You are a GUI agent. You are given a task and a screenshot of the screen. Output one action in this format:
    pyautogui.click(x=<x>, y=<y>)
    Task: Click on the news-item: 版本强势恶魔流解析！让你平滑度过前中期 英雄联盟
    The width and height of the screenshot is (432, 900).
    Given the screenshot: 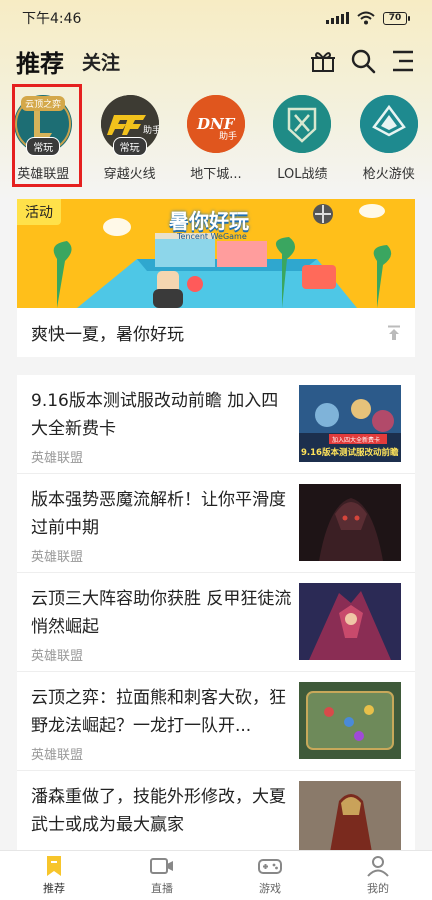 What is the action you would take?
    pyautogui.click(x=216, y=523)
    